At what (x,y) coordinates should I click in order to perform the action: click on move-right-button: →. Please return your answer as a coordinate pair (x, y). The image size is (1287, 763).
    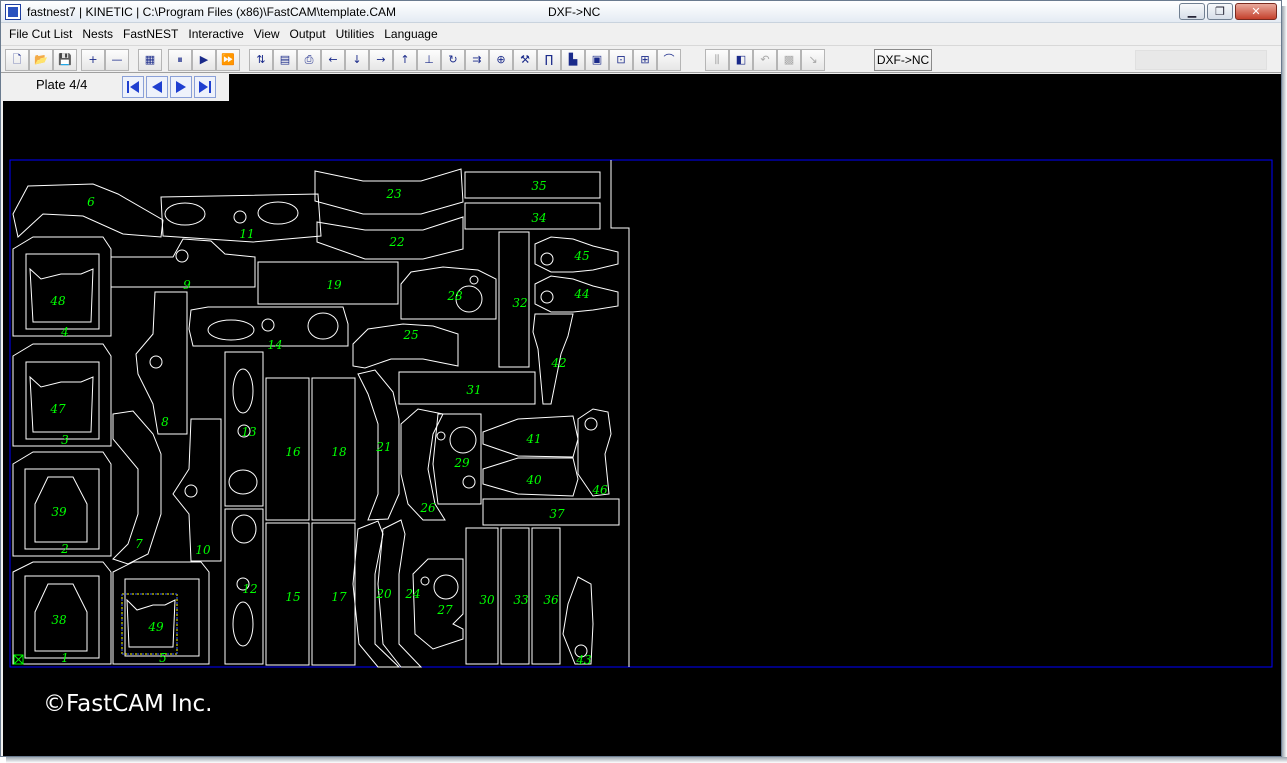
    Looking at the image, I should click on (381, 60).